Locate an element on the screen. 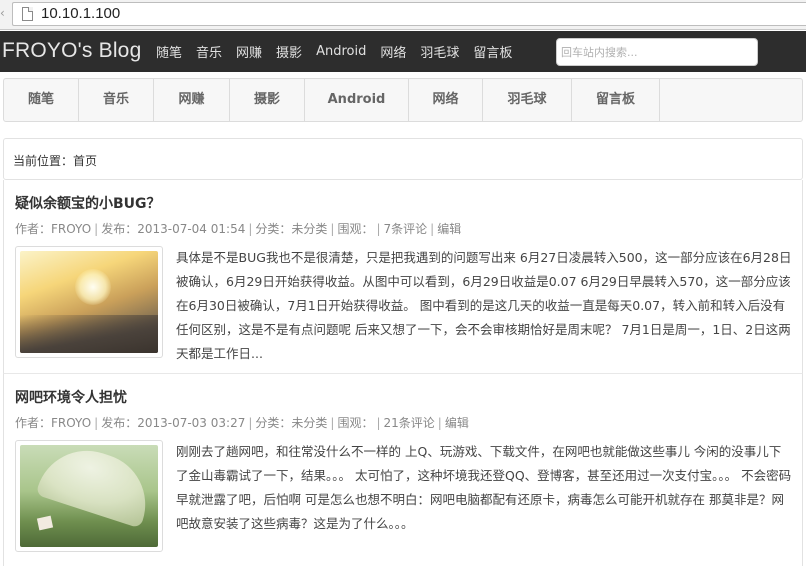  top-nav-item: 留言板 is located at coordinates (492, 51).